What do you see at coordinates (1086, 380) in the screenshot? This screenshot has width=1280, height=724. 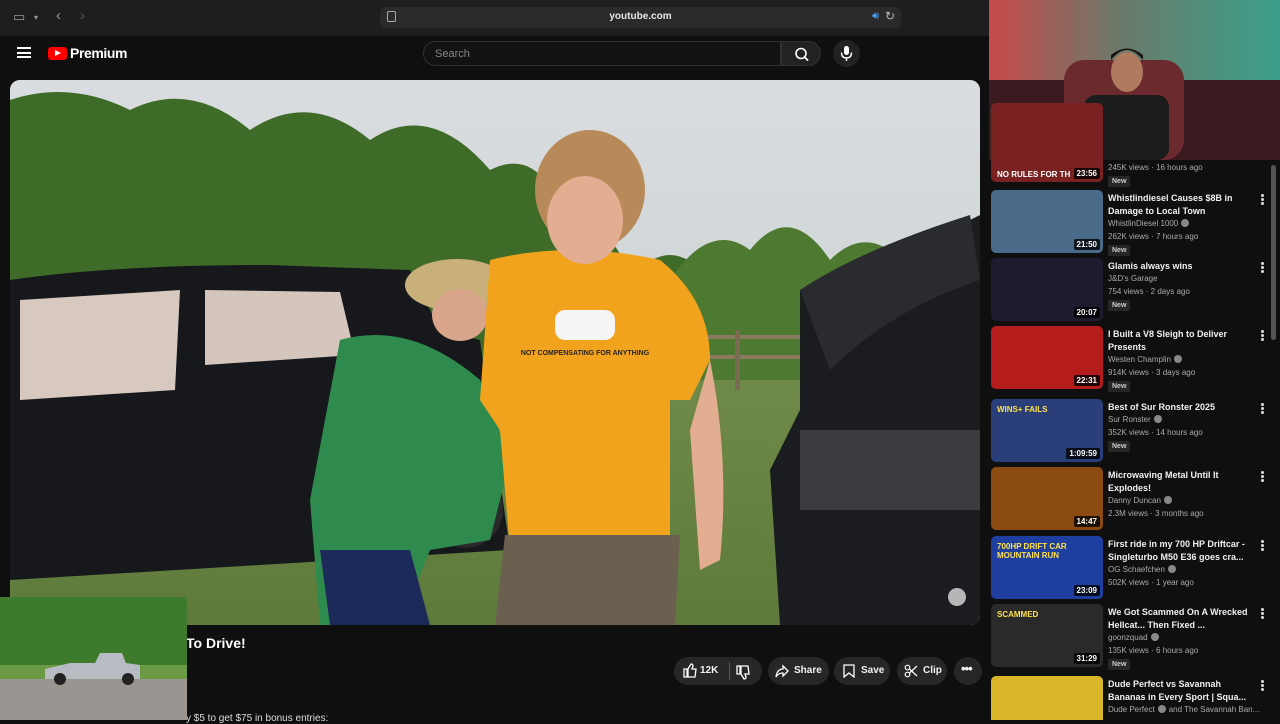 I see `duration-badge: 22:31` at bounding box center [1086, 380].